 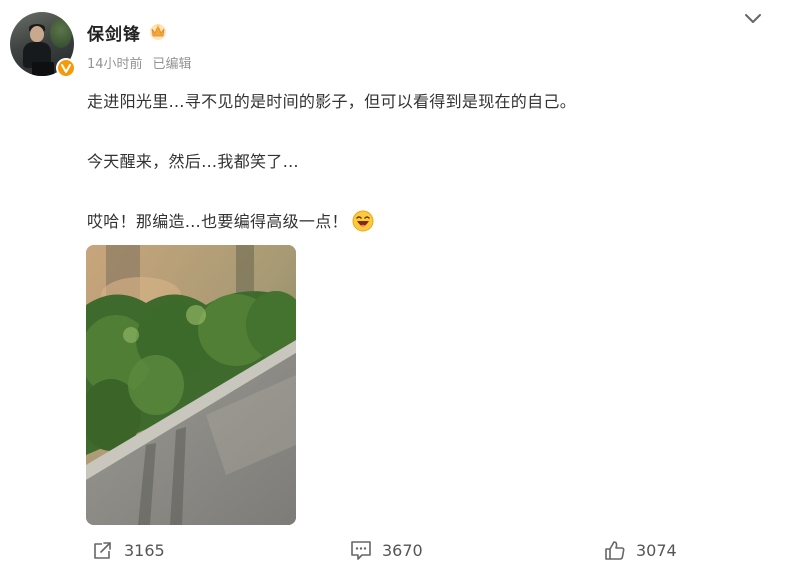 What do you see at coordinates (66, 68) in the screenshot?
I see `verified-icon` at bounding box center [66, 68].